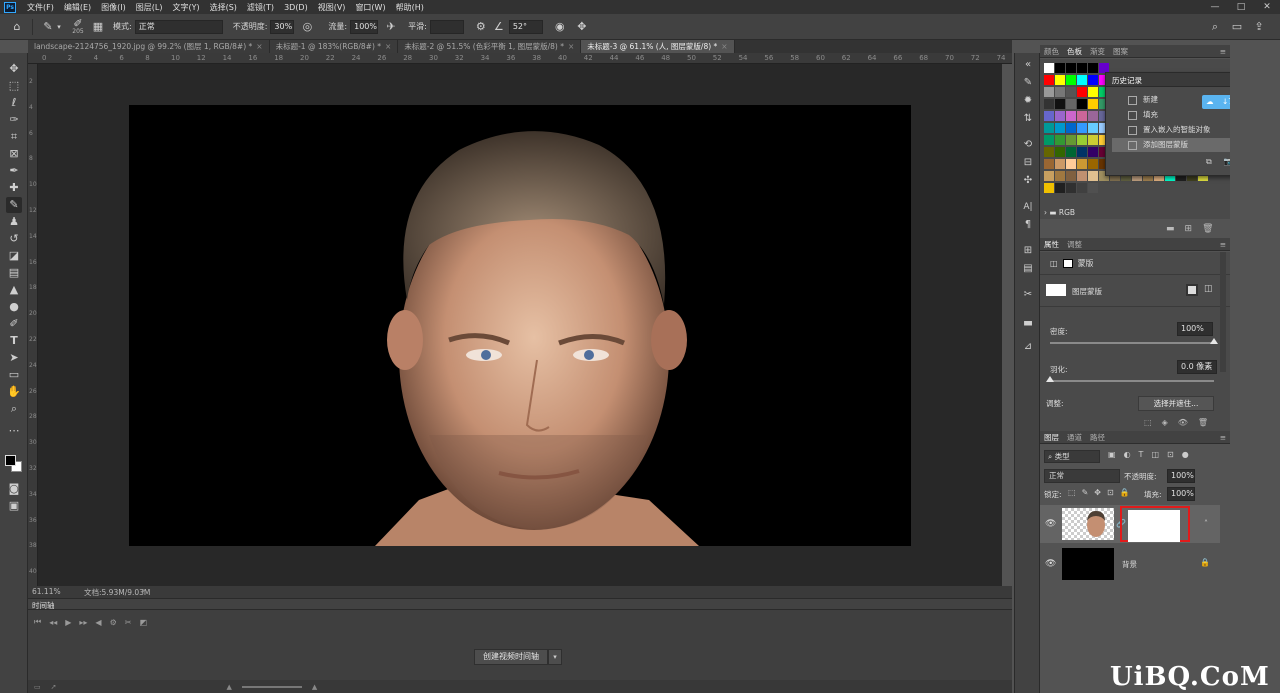 This screenshot has width=1280, height=693. I want to click on document-tab: 未标题-3 @ 61.1% (人, 图层蒙版/8) * ×, so click(658, 46).